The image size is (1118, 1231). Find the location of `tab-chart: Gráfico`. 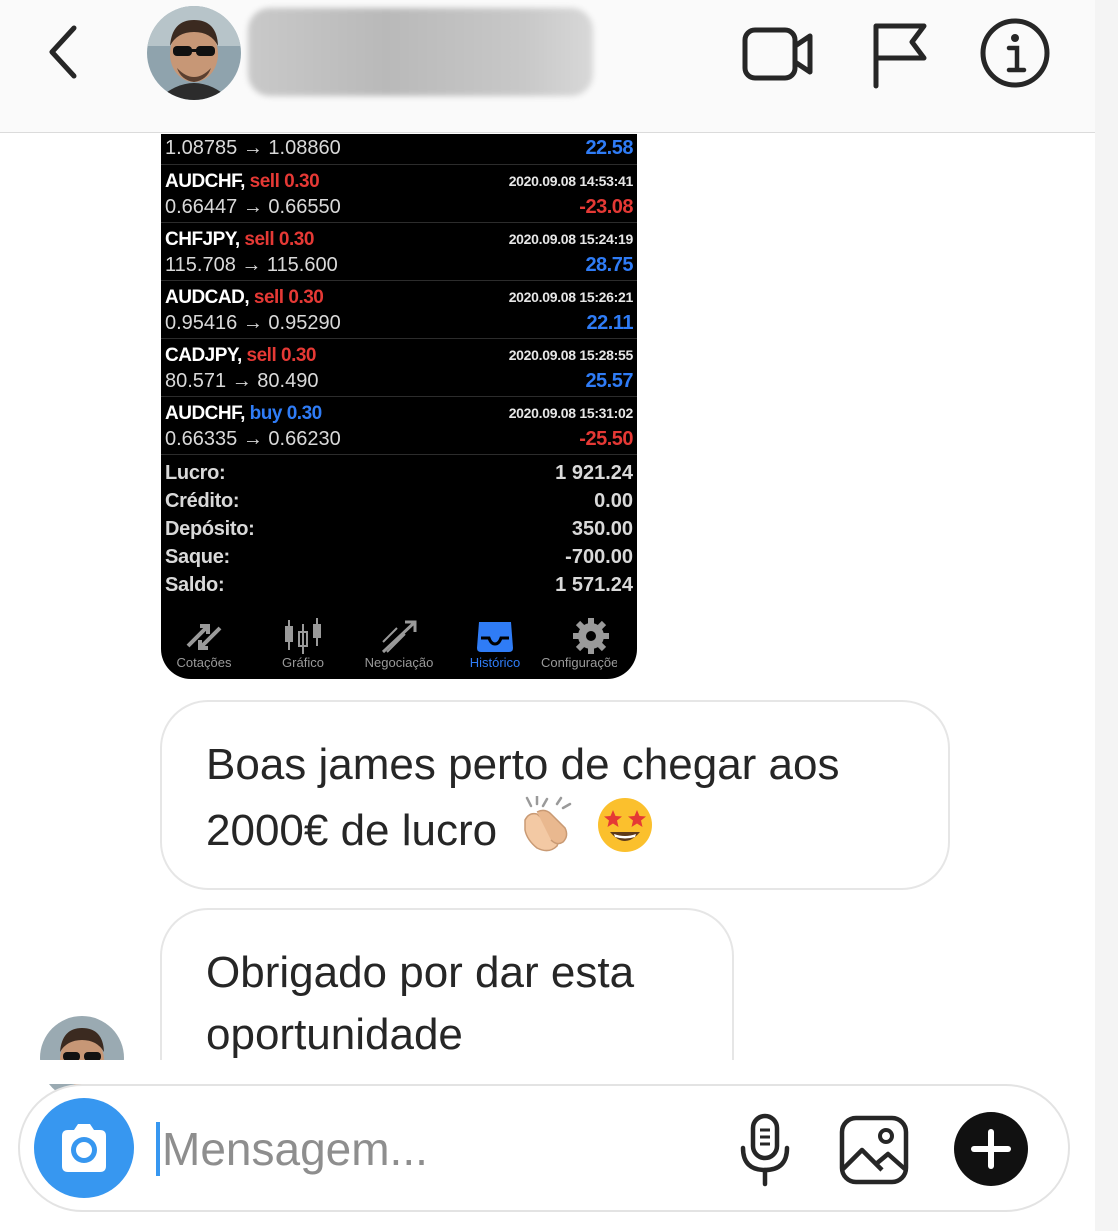

tab-chart: Gráfico is located at coordinates (303, 645).